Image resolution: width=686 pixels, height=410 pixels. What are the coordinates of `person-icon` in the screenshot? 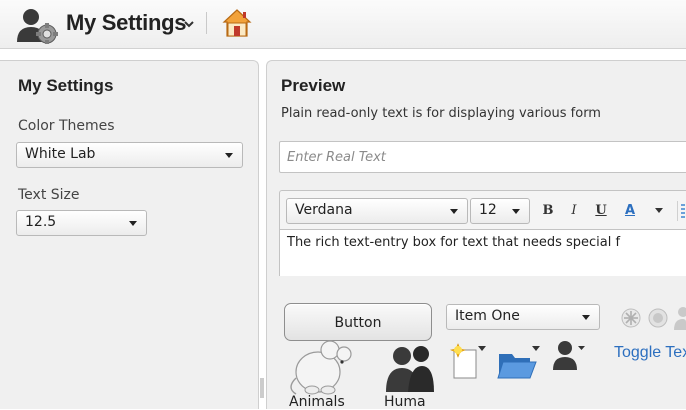 It's located at (680, 318).